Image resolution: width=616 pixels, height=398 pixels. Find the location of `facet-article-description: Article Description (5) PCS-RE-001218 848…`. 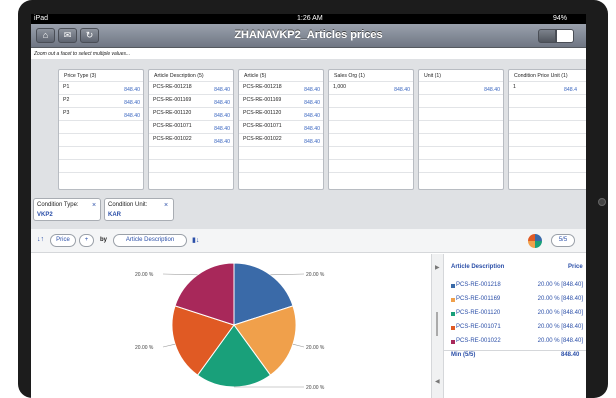

facet-article-description: Article Description (5) PCS-RE-001218 848… is located at coordinates (191, 129).